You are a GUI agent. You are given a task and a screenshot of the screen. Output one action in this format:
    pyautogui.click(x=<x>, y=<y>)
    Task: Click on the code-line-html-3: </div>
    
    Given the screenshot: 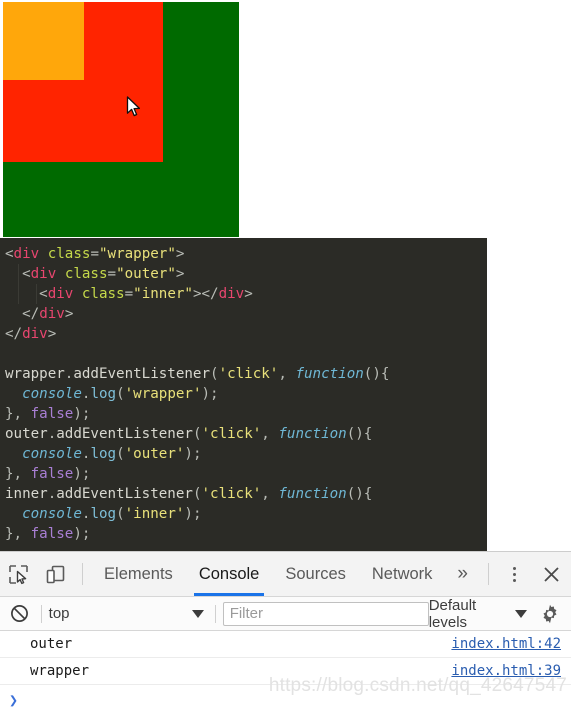 What is the action you would take?
    pyautogui.click(x=48, y=314)
    